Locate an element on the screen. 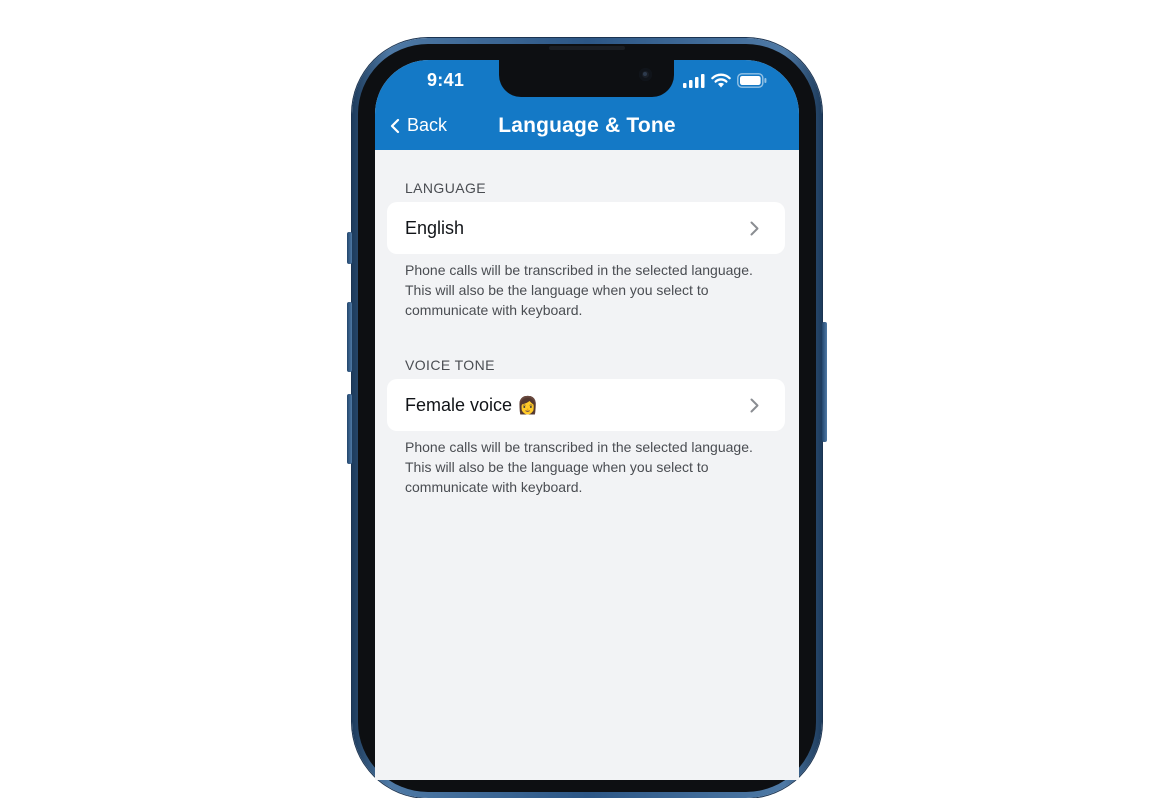 This screenshot has width=1174, height=798. camera-notch is located at coordinates (586, 78).